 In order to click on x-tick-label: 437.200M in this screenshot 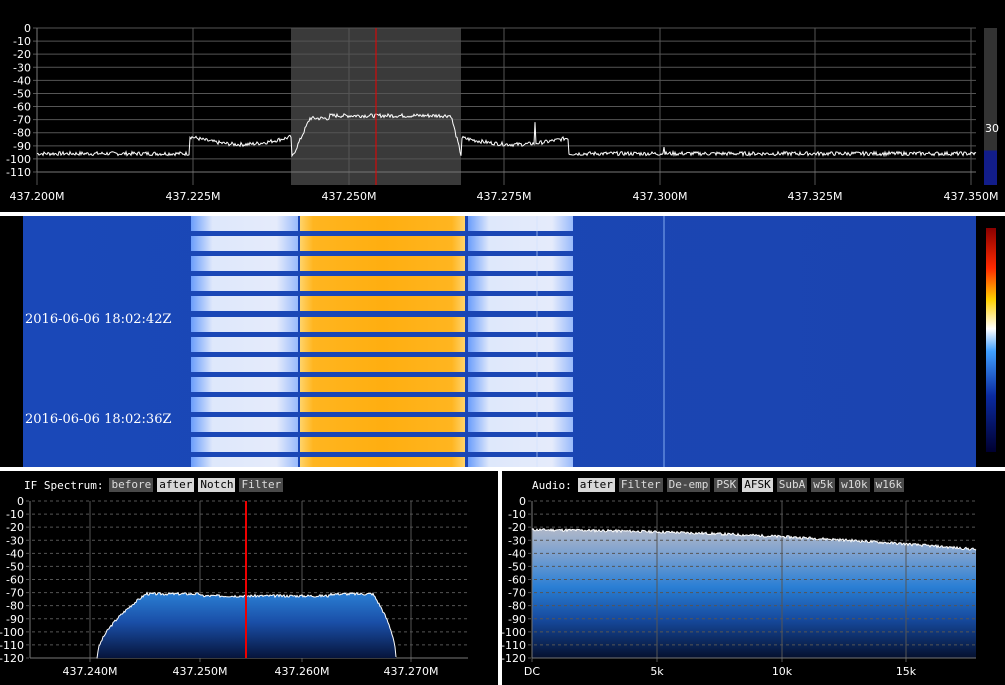, I will do `click(37, 196)`.